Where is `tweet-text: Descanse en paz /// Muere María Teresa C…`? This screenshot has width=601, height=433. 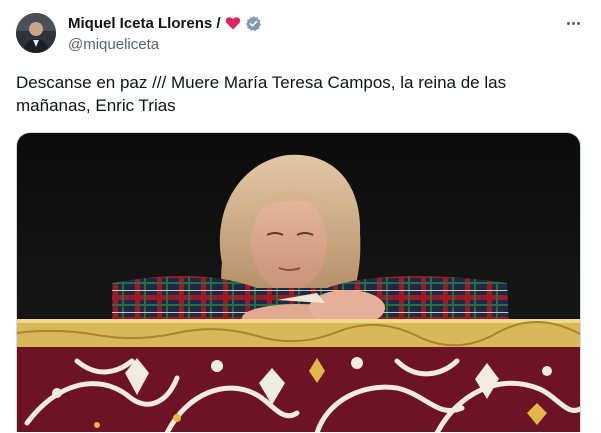
tweet-text: Descanse en paz /// Muere María Teresa C… is located at coordinates (261, 94).